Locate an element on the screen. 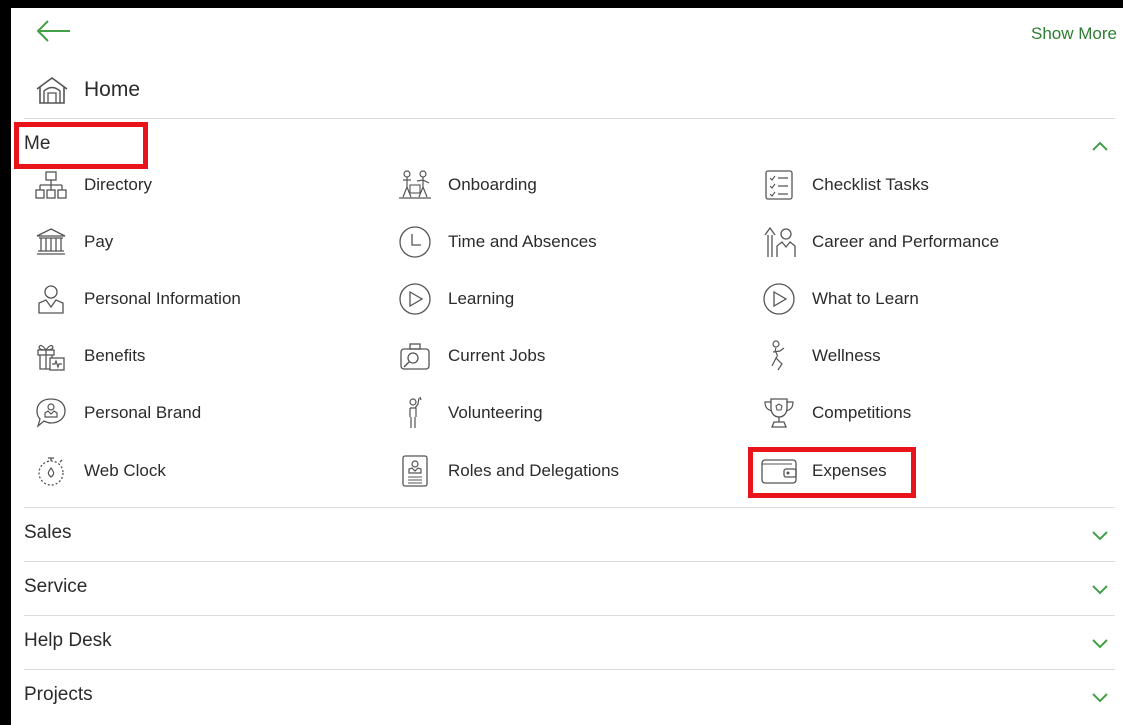 Image resolution: width=1123 pixels, height=725 pixels. wellness-icon is located at coordinates (779, 356).